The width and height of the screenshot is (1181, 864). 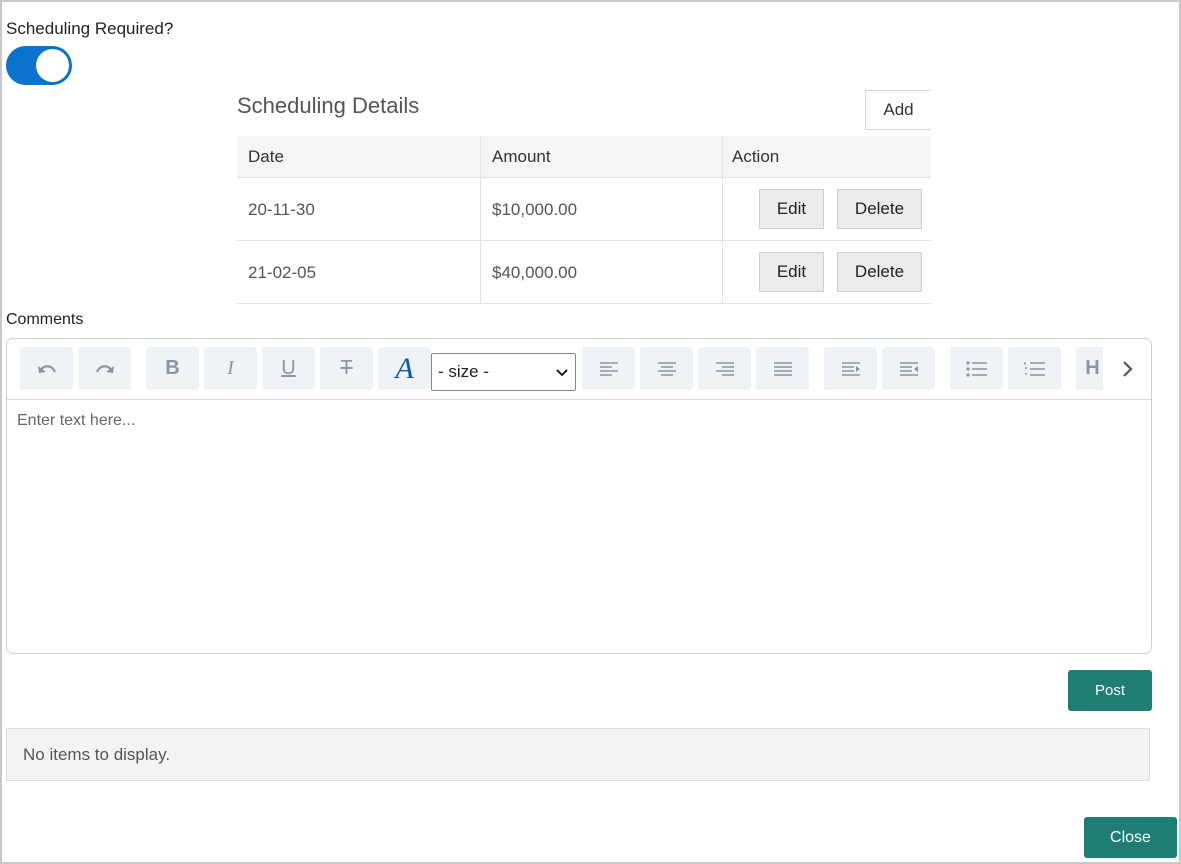 What do you see at coordinates (782, 368) in the screenshot?
I see `align-justify-icon` at bounding box center [782, 368].